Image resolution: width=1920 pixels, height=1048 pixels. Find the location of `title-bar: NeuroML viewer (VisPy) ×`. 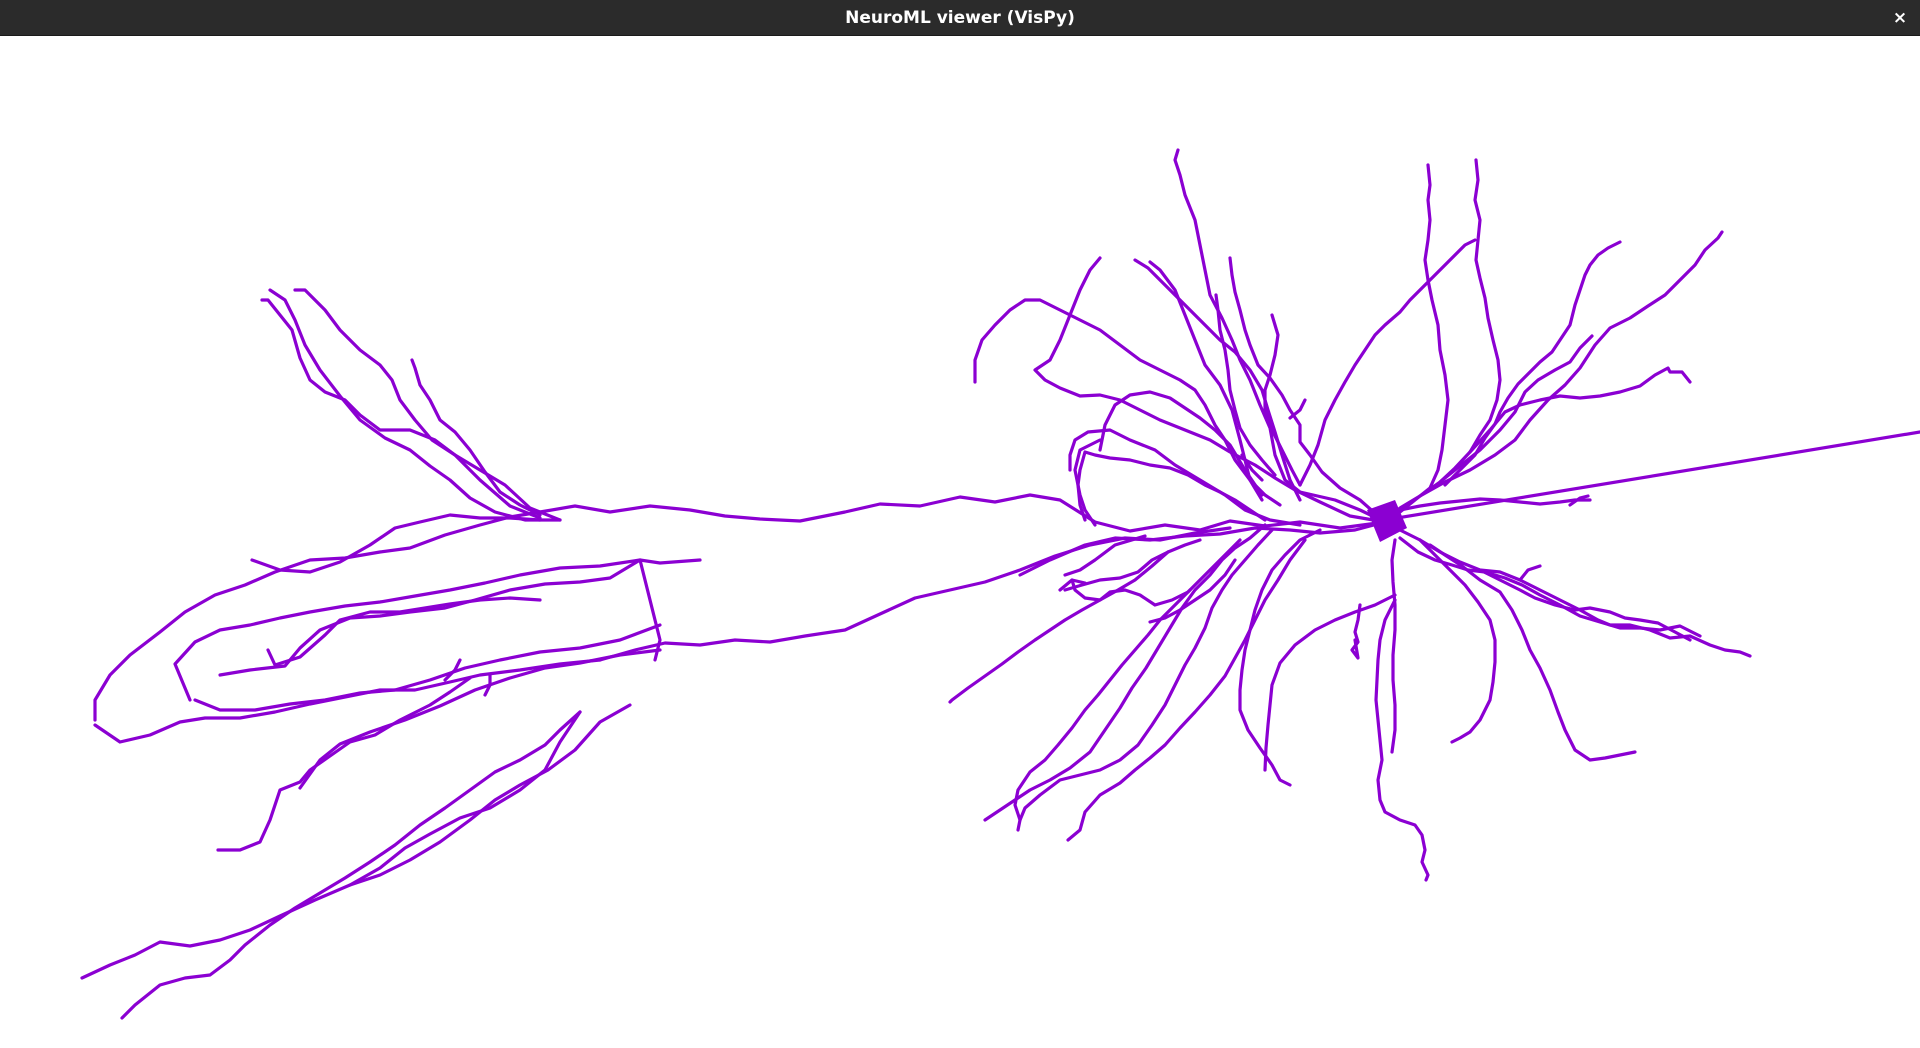

title-bar: NeuroML viewer (VisPy) × is located at coordinates (960, 18).